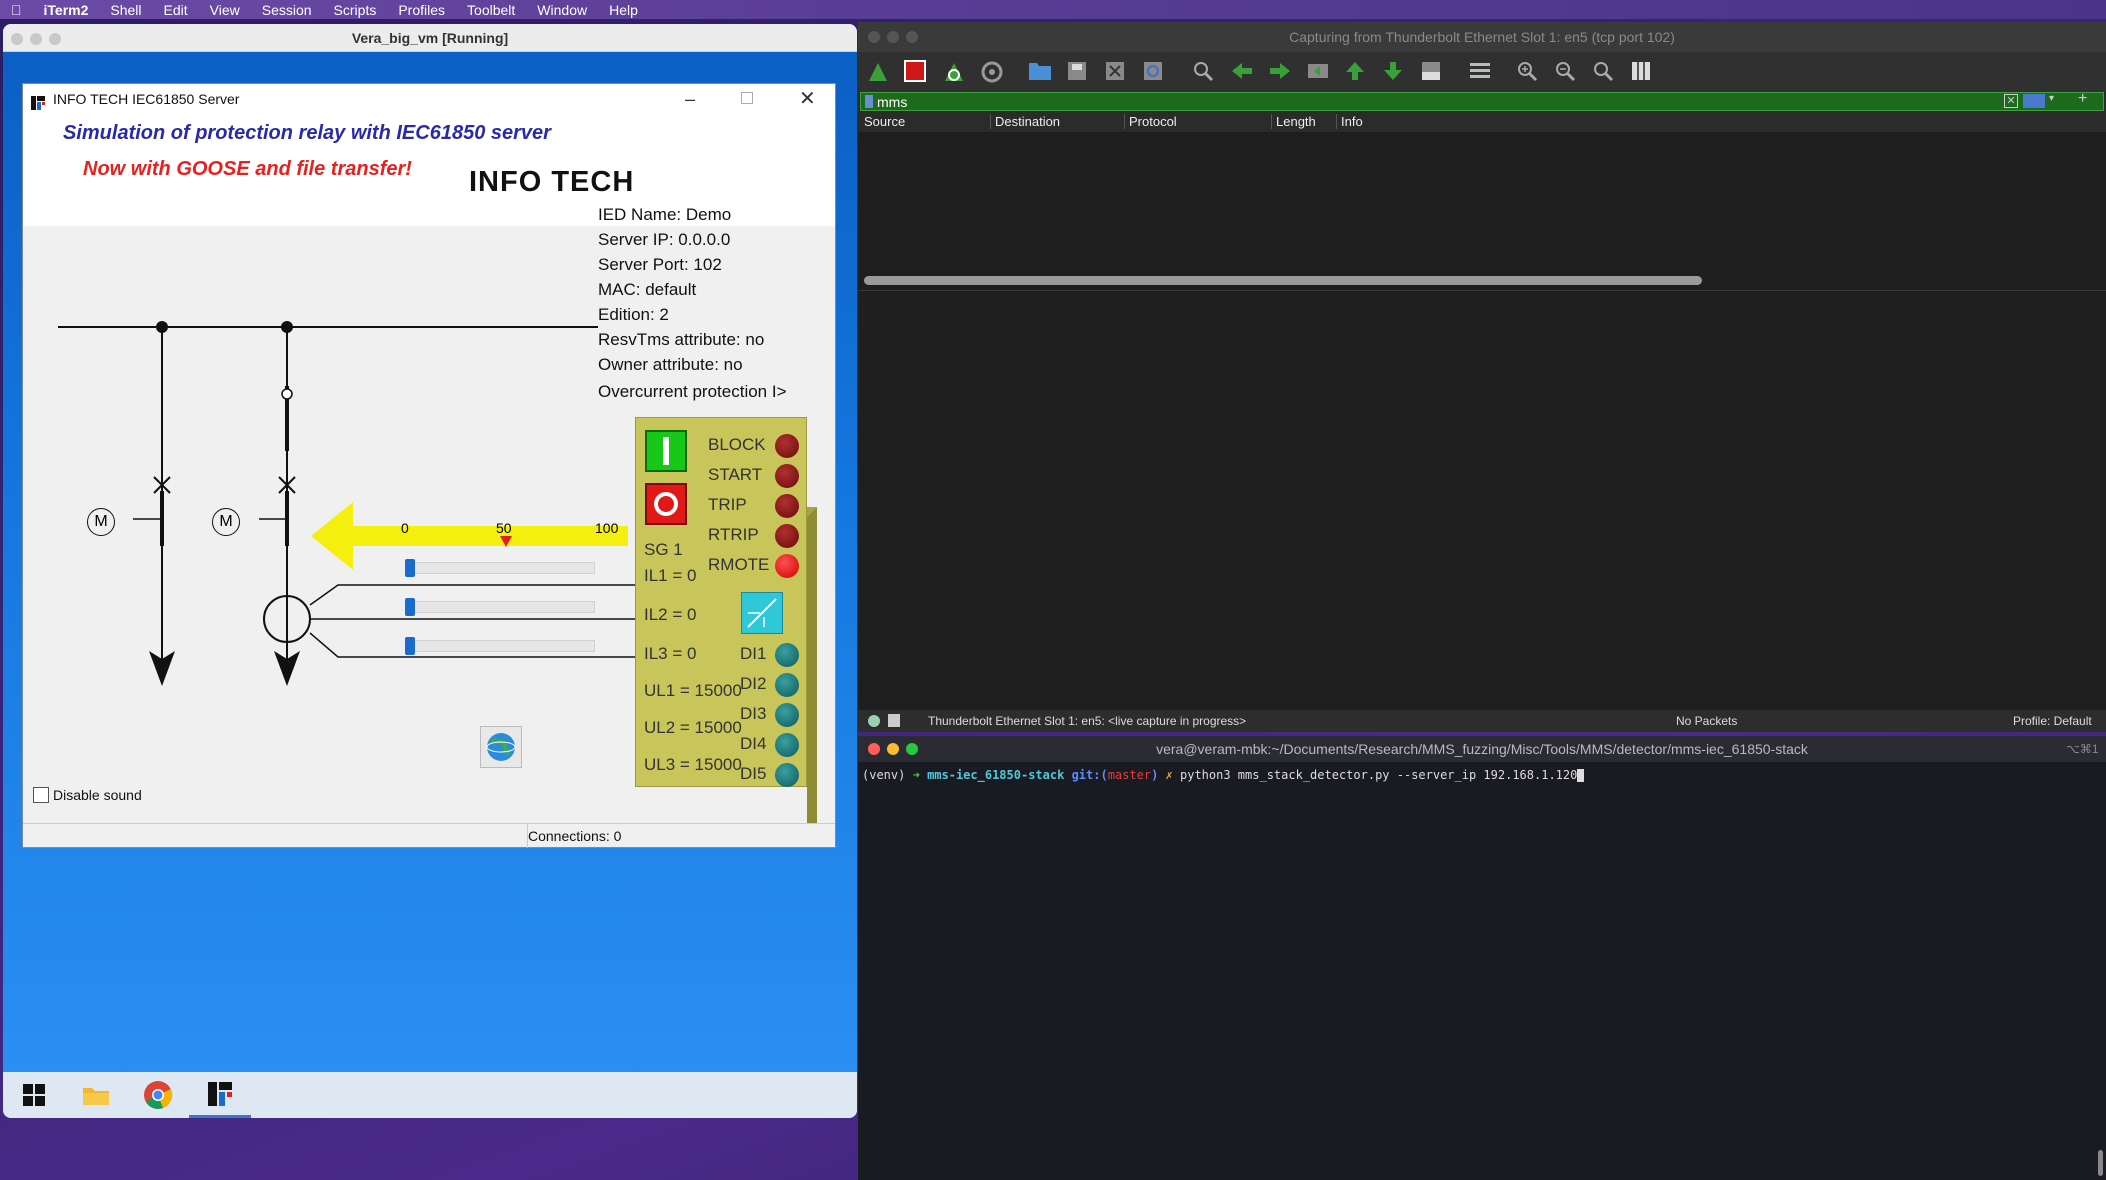  Describe the element at coordinates (690, 99) in the screenshot. I see `minimize-icon: –` at that location.